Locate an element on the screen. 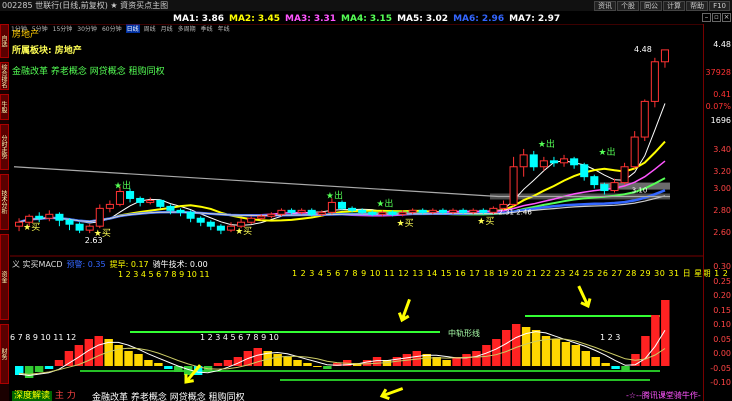 The height and width of the screenshot is (401, 732). compare-button: 同公 is located at coordinates (651, 5).